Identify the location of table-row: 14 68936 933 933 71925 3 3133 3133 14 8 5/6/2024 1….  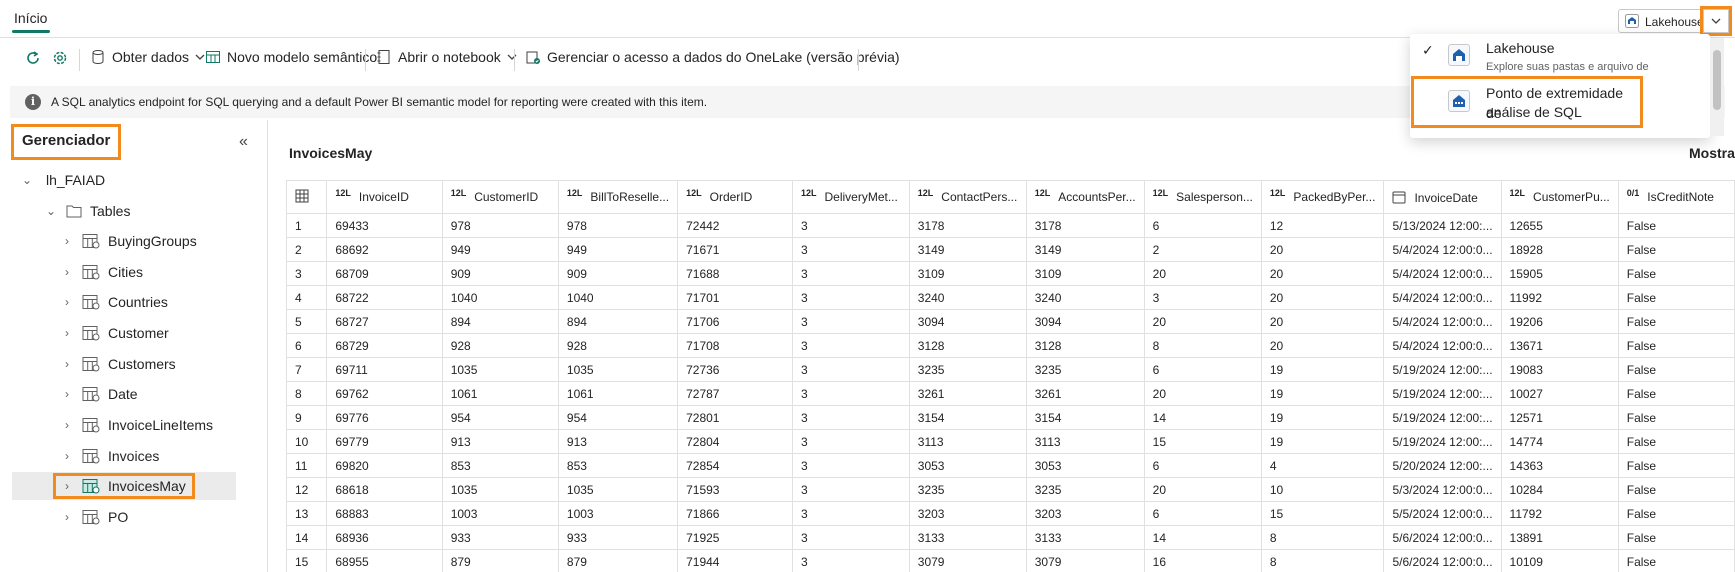
(1010, 537).